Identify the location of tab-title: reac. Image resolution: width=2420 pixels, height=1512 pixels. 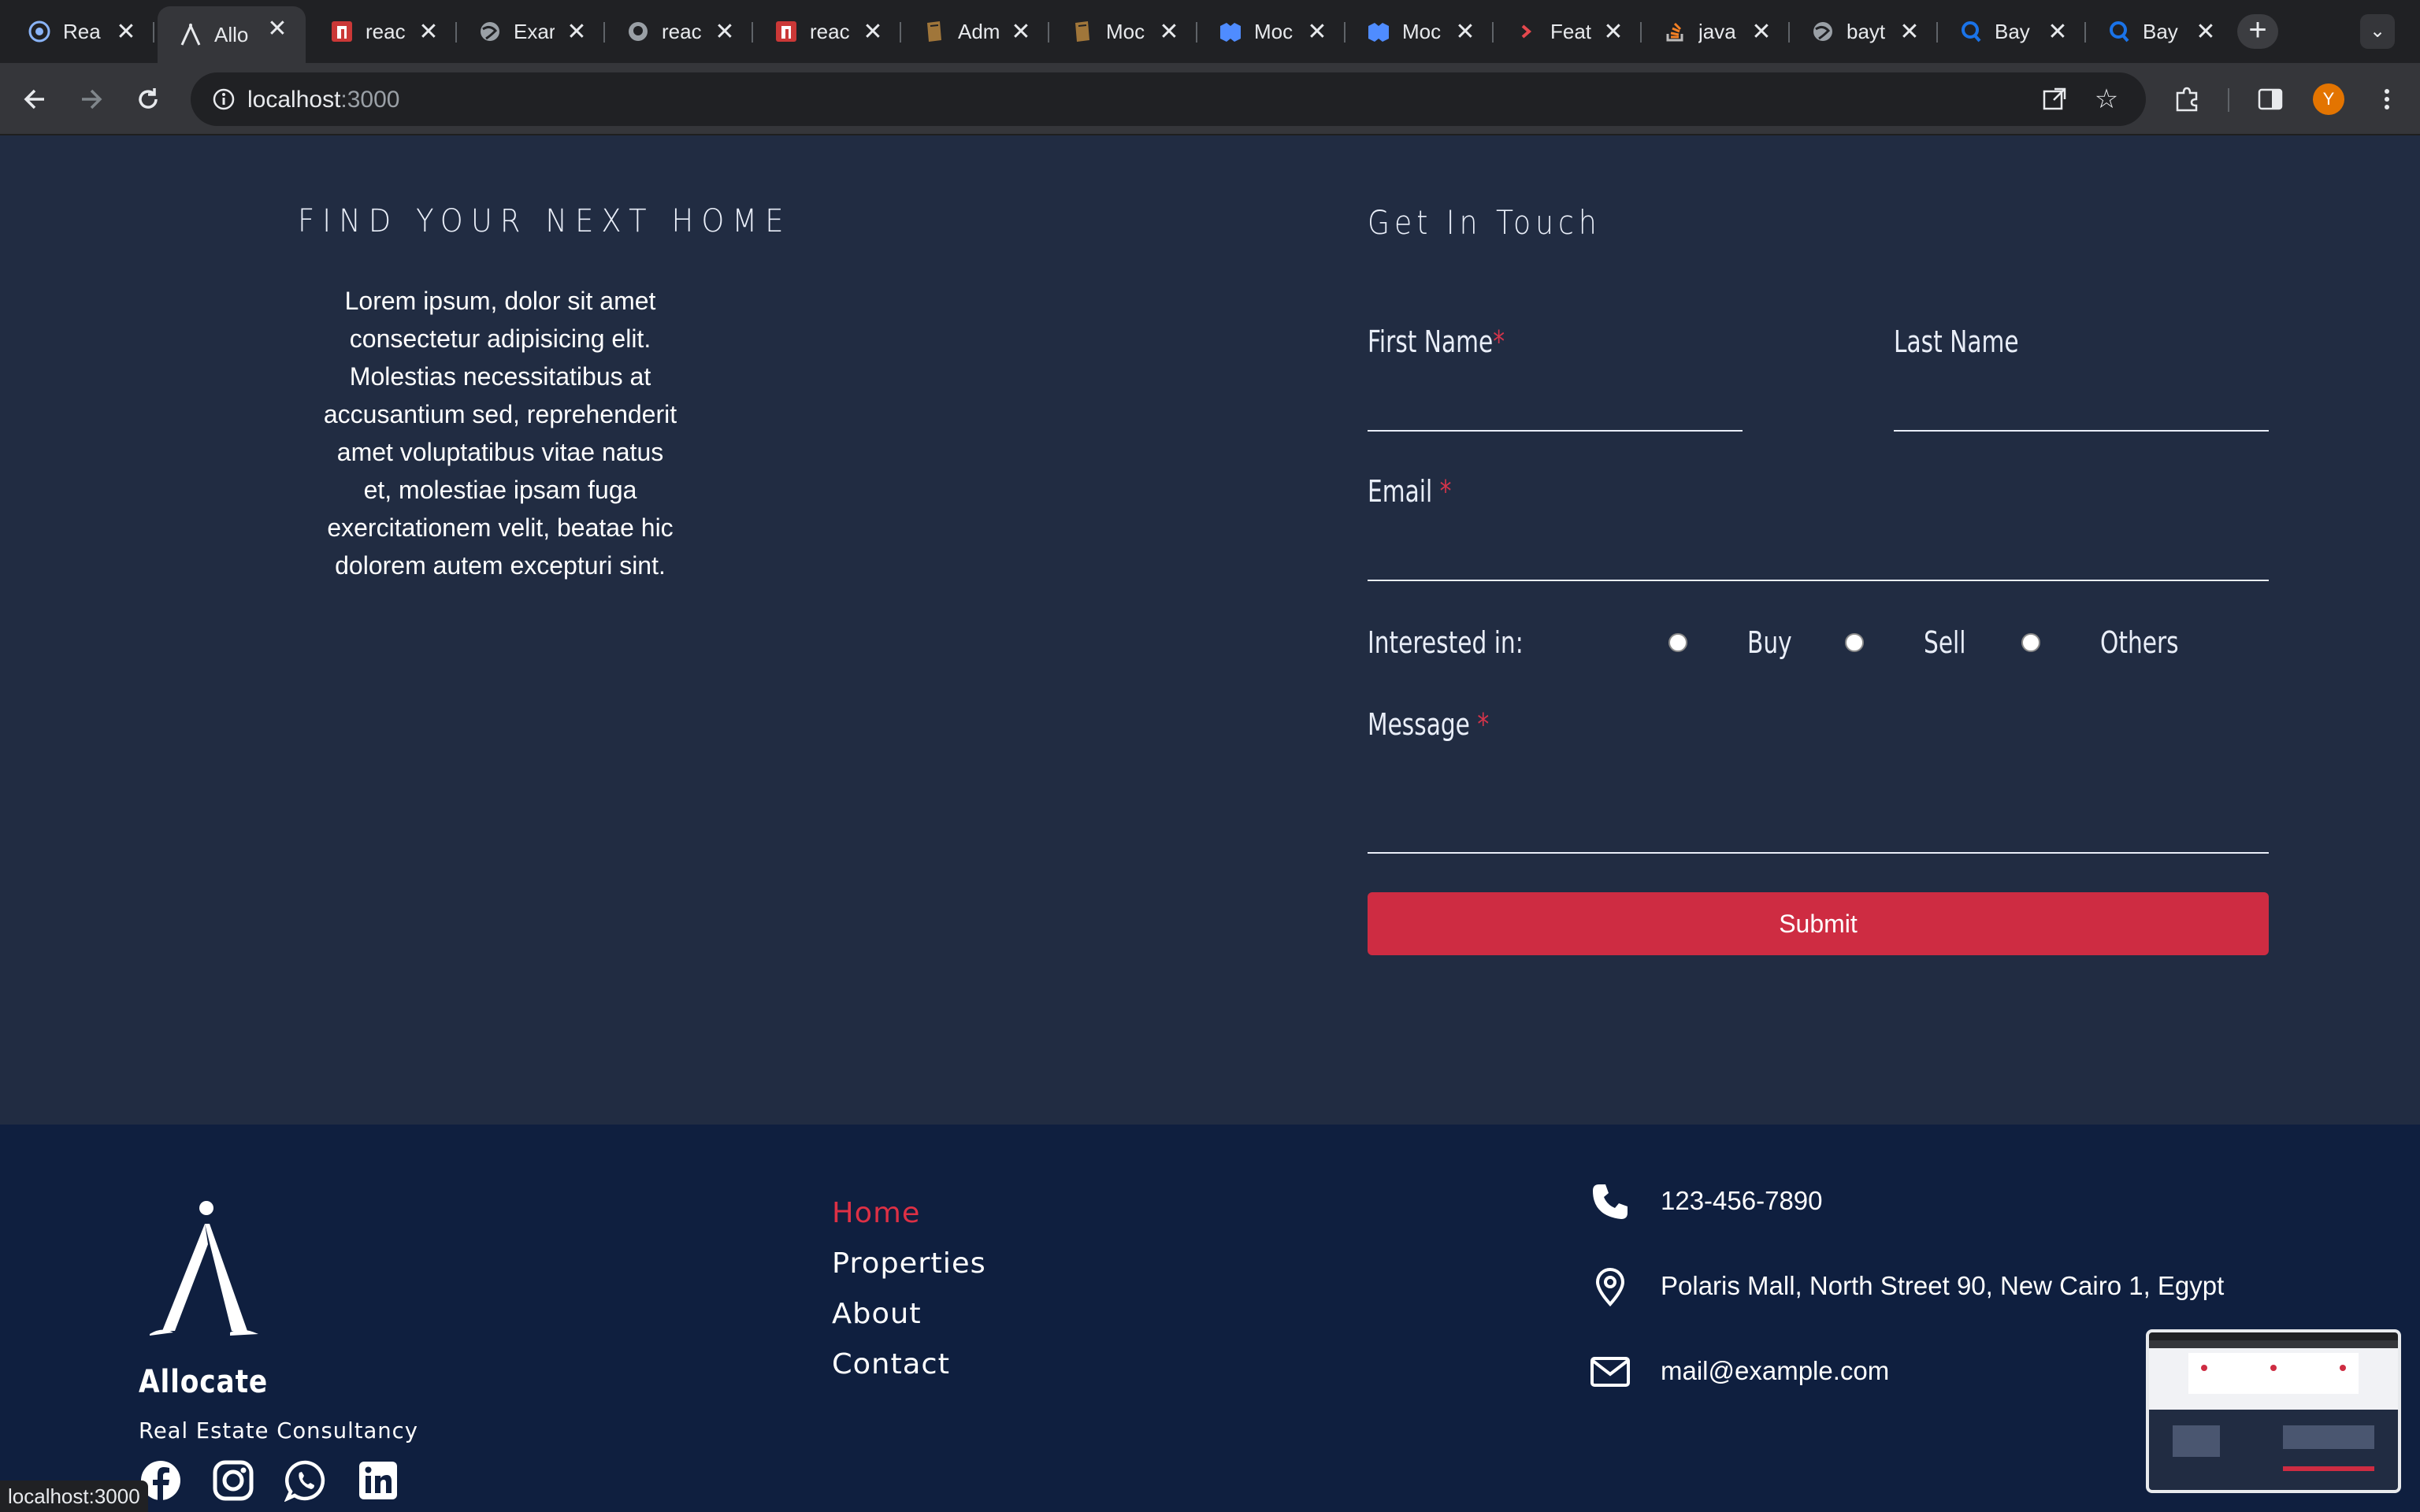
(386, 31).